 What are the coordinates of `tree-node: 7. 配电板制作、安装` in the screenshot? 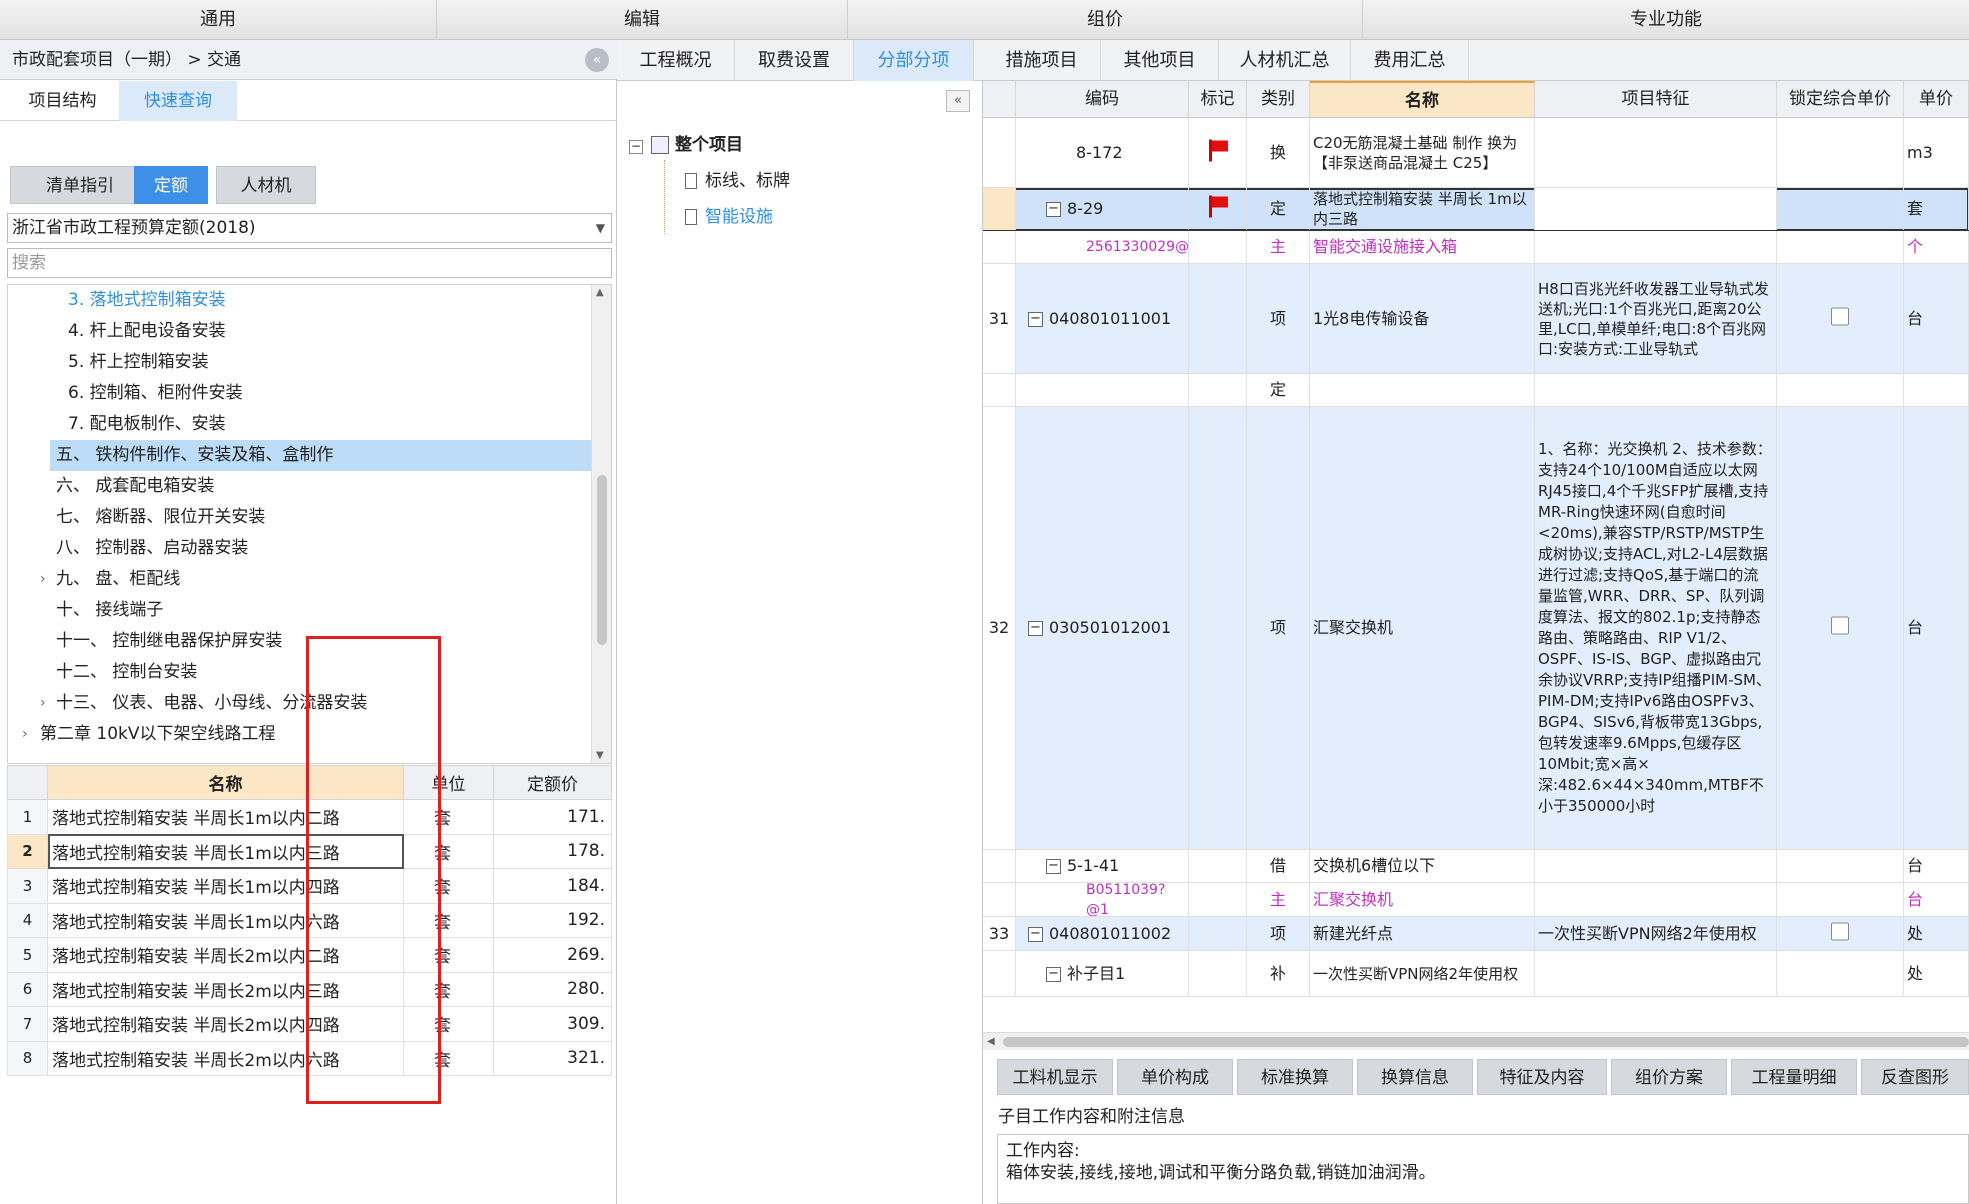 It's located at (299, 424).